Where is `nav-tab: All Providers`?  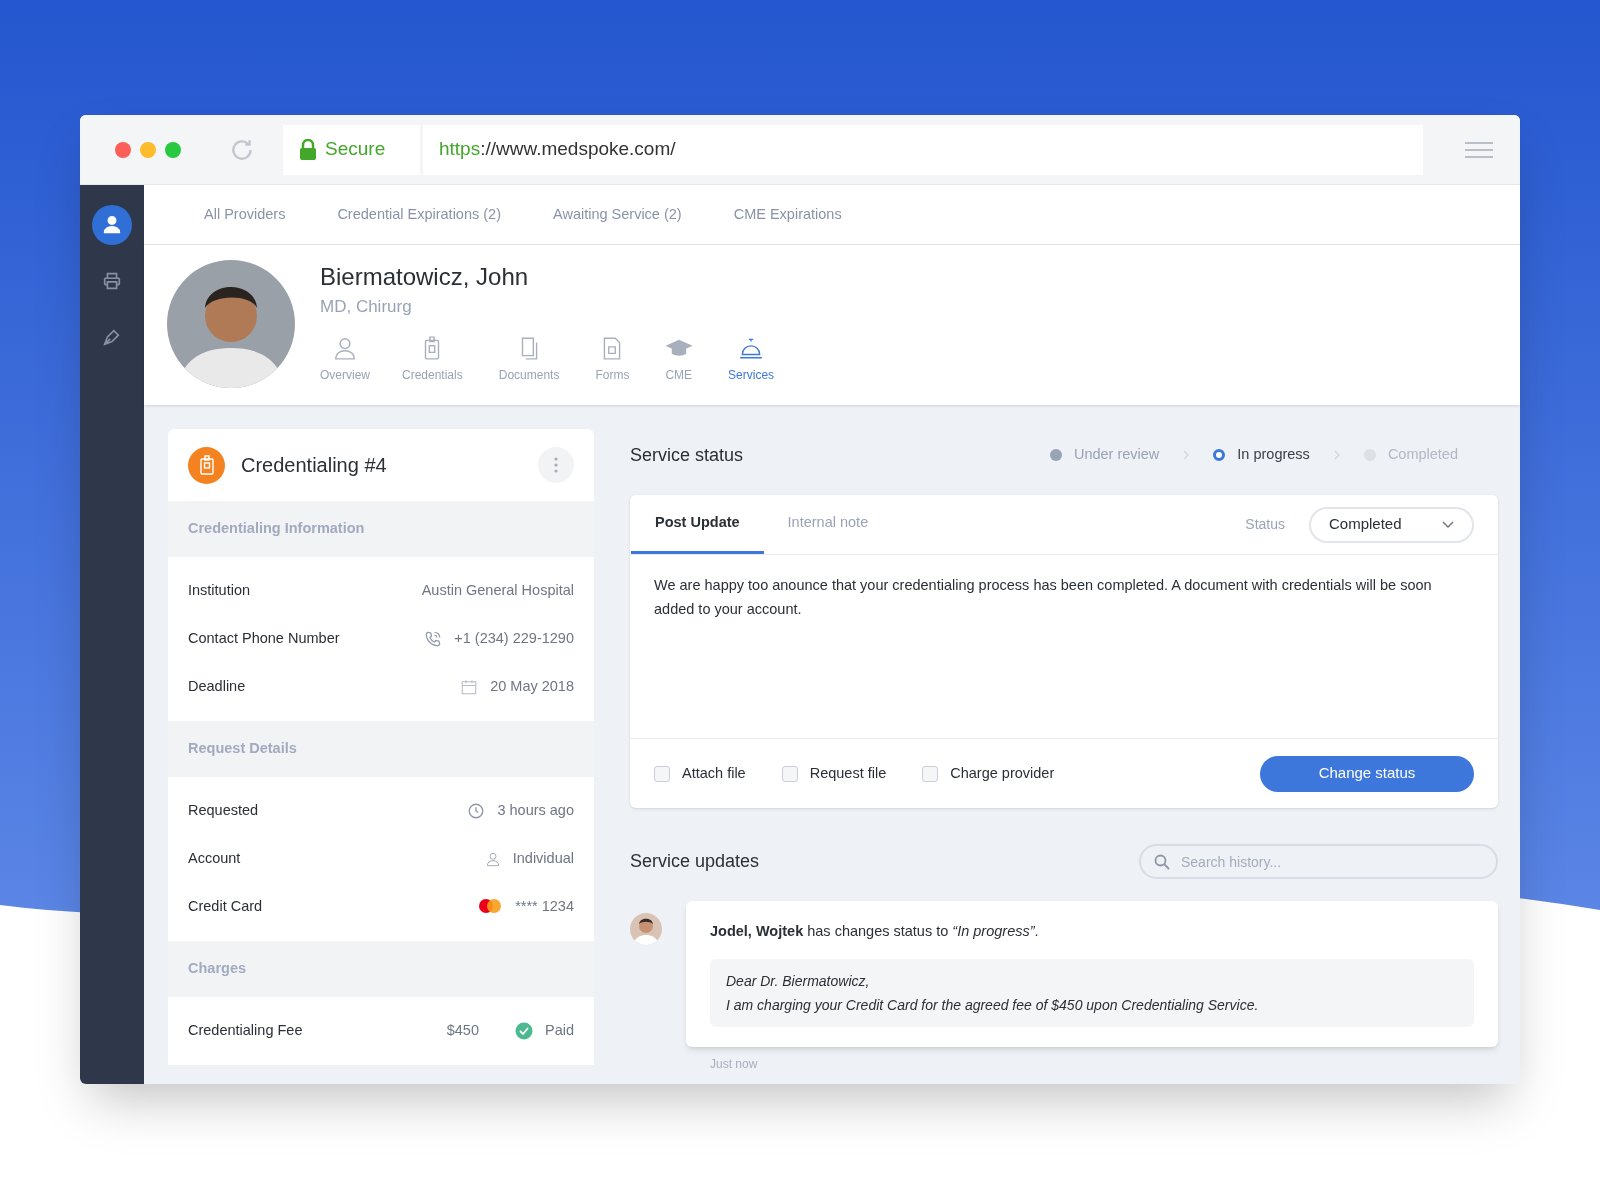
nav-tab: All Providers is located at coordinates (245, 214).